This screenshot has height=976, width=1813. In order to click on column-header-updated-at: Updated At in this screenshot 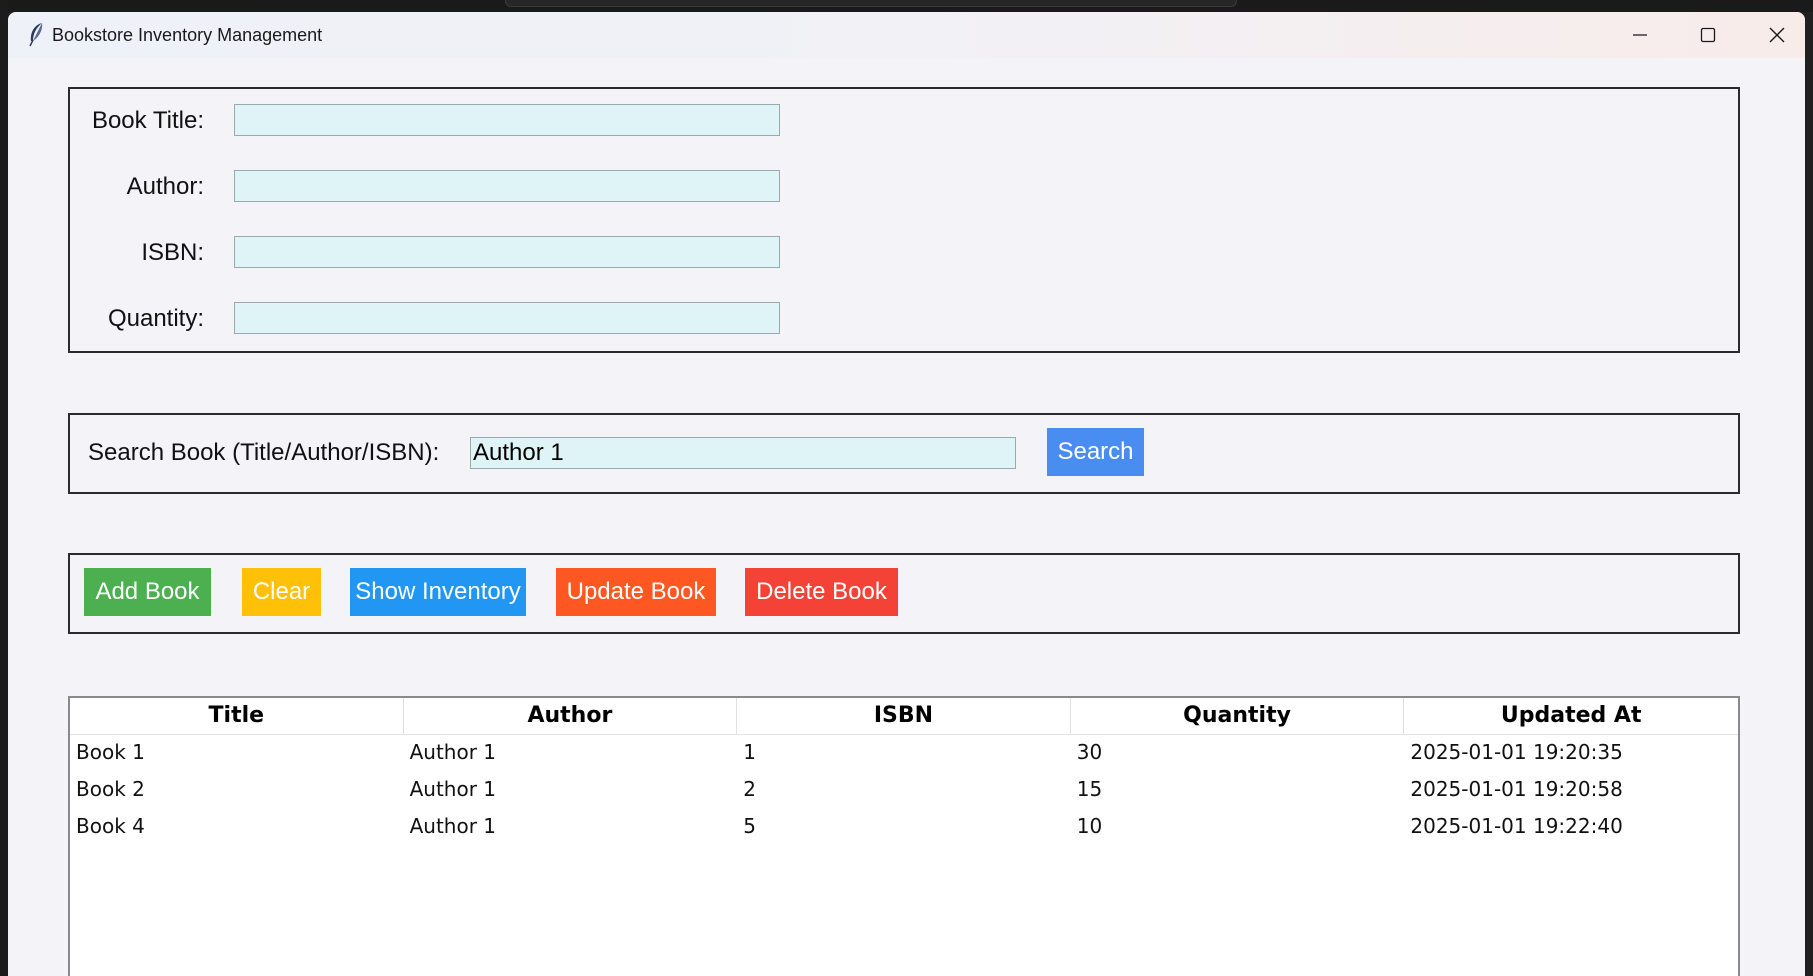, I will do `click(1571, 716)`.